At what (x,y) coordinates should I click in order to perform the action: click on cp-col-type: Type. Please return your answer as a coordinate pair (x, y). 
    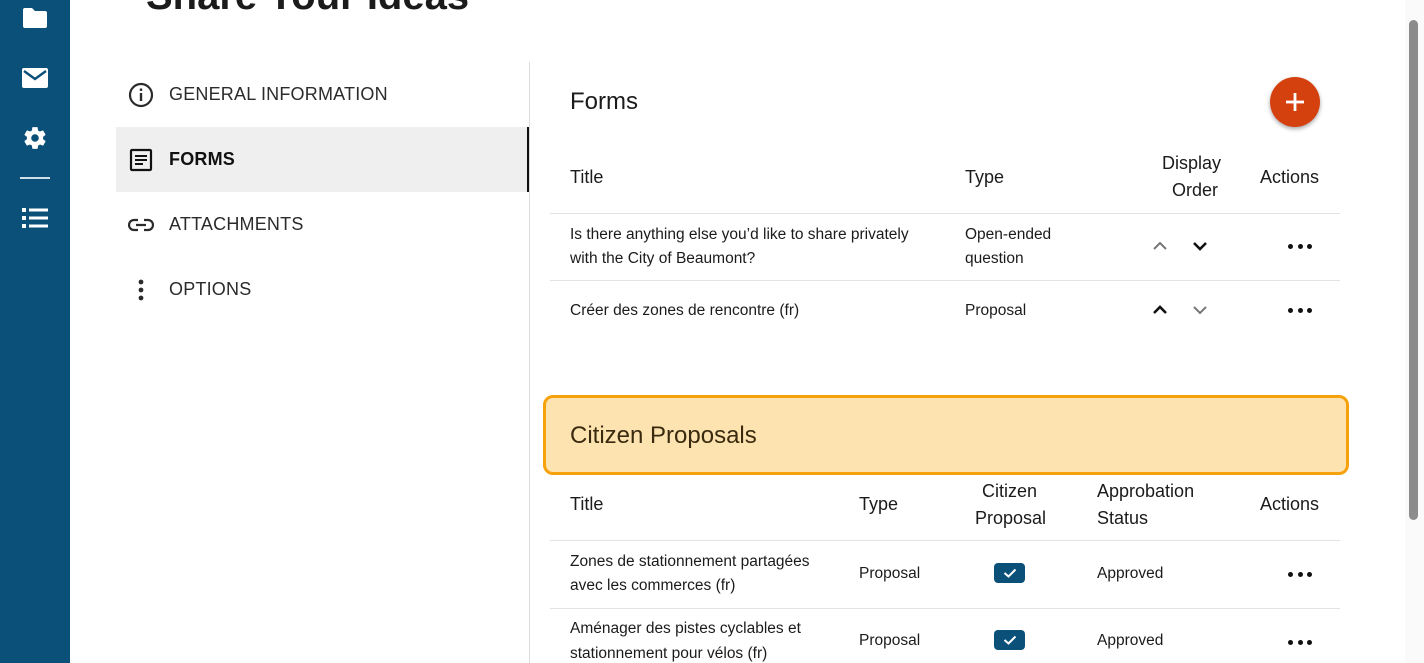
    Looking at the image, I should click on (879, 504).